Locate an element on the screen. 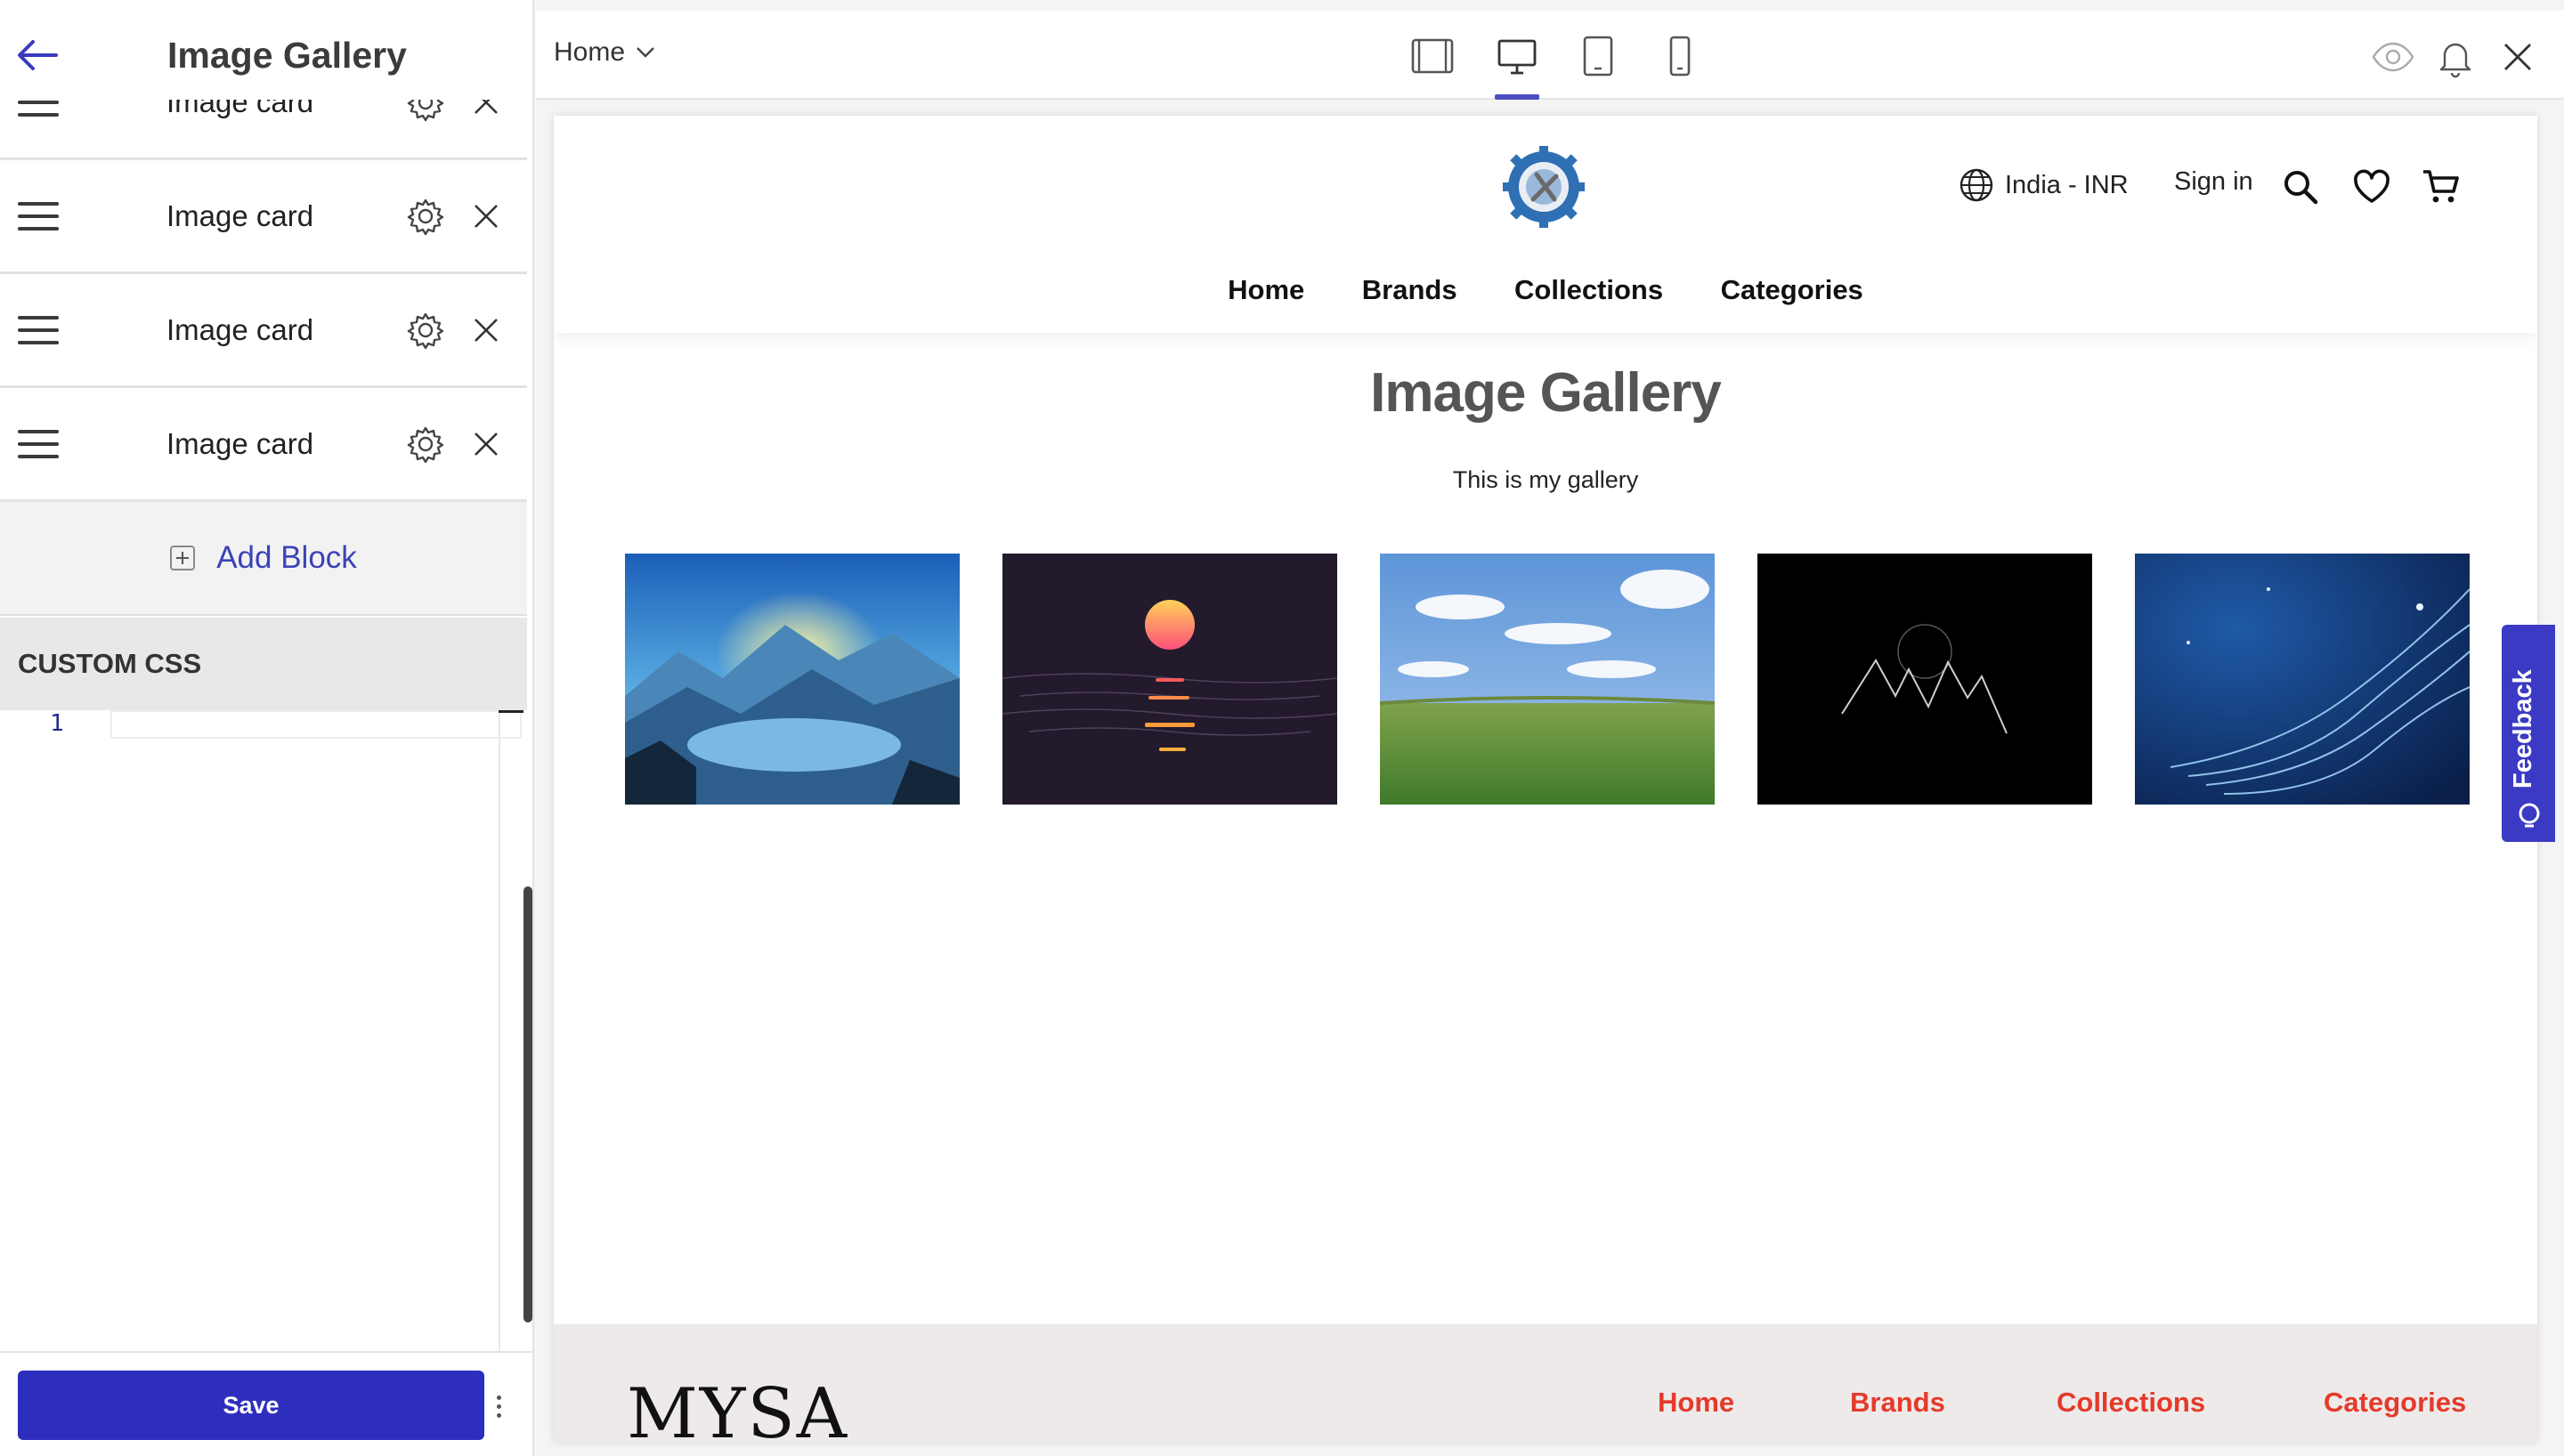  back-arrow-icon is located at coordinates (37, 55).